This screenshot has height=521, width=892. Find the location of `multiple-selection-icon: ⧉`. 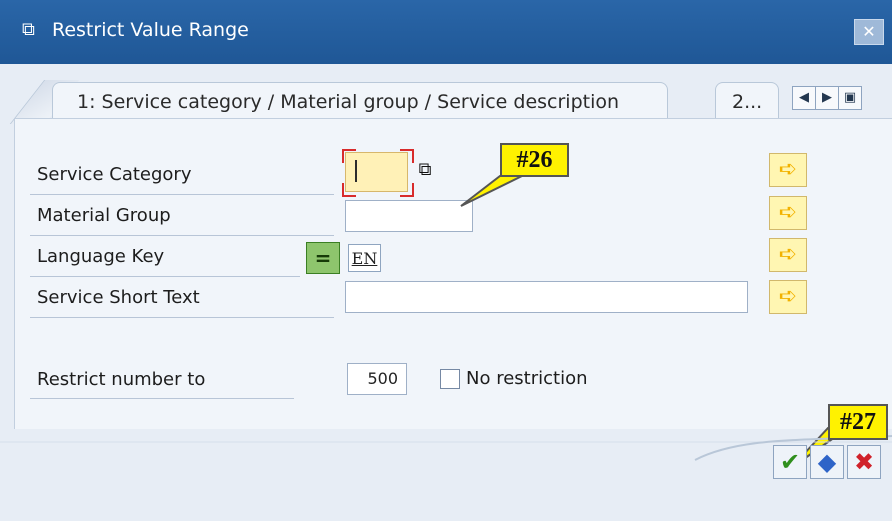

multiple-selection-icon: ⧉ is located at coordinates (425, 170).